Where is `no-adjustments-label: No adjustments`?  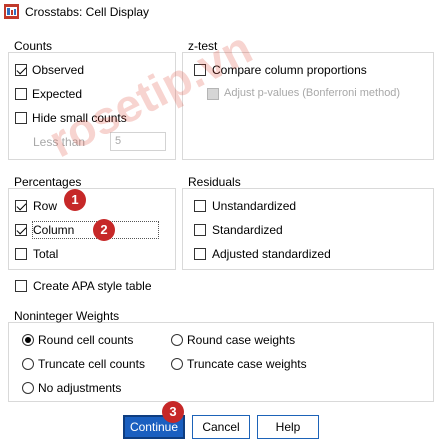
no-adjustments-label: No adjustments is located at coordinates (79, 388).